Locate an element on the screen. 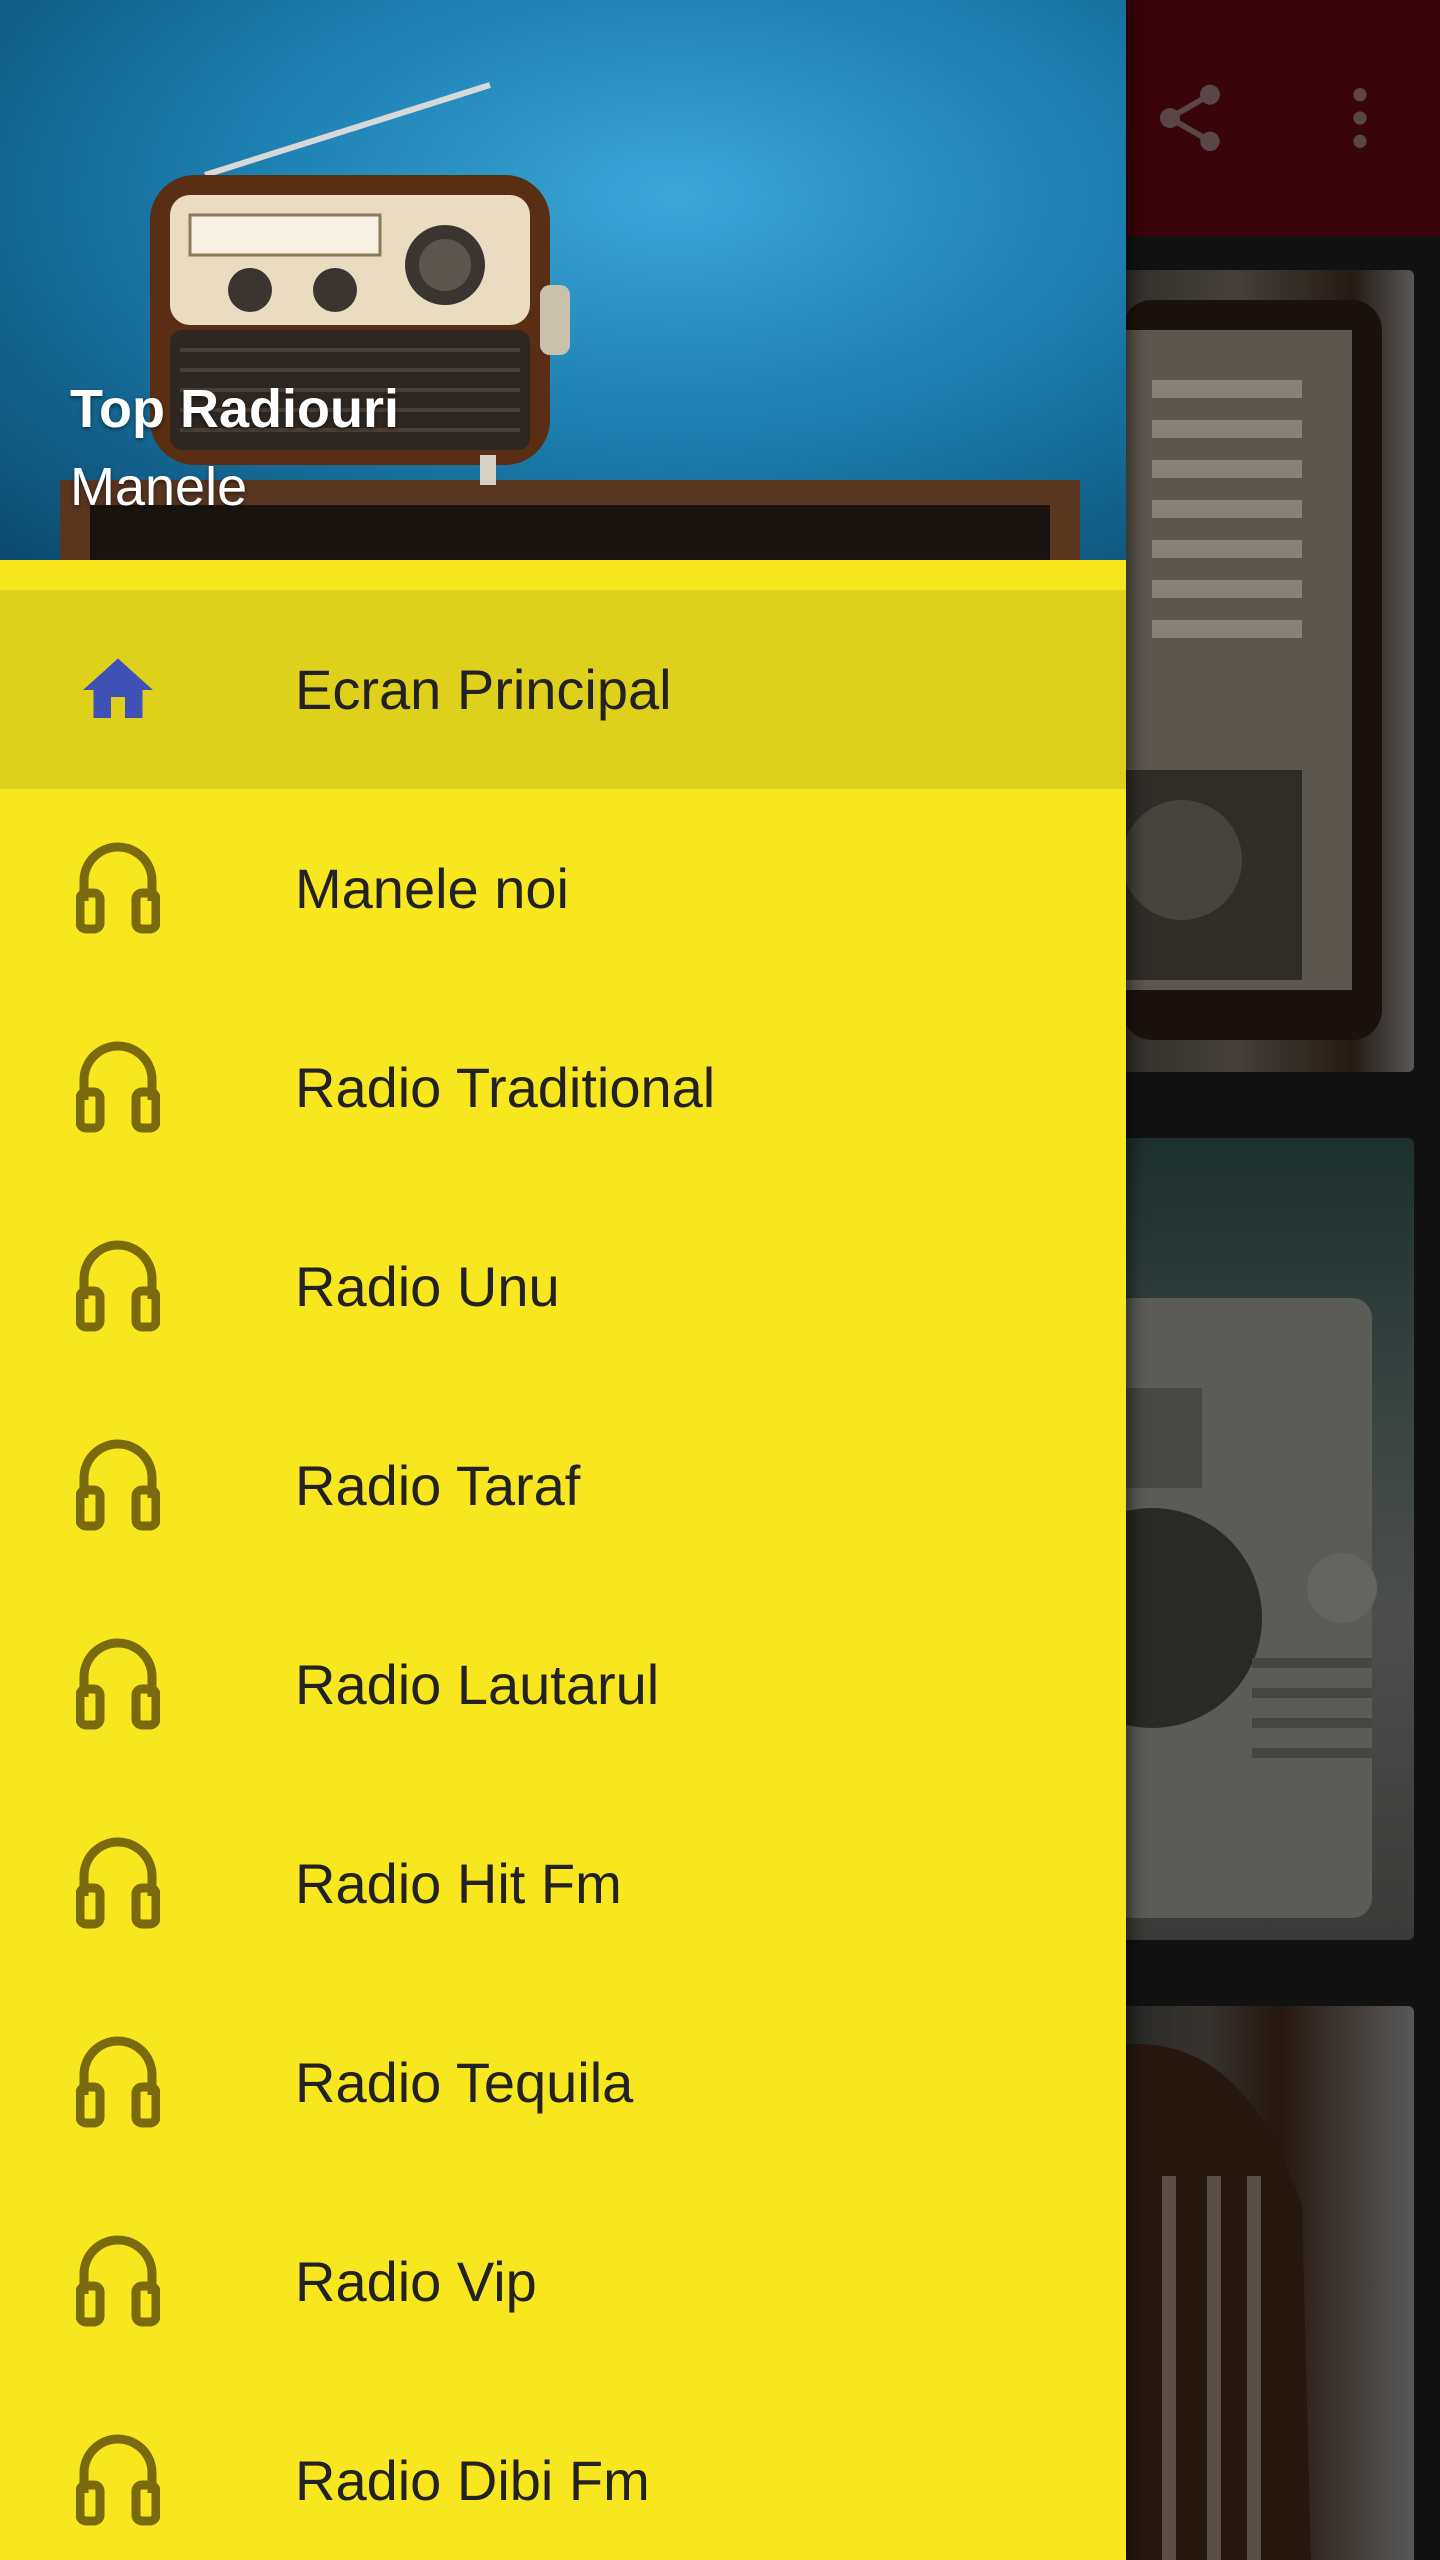  menu-item-radio-unu: Radio Unu is located at coordinates (563, 1286).